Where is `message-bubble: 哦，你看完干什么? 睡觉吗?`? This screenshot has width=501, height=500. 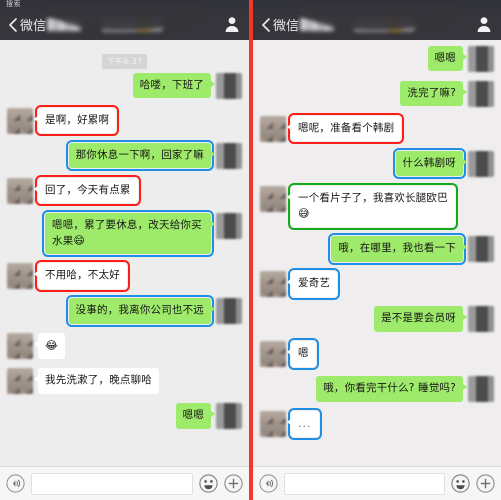 message-bubble: 哦，你看完干什么? 睡觉吗? is located at coordinates (391, 389).